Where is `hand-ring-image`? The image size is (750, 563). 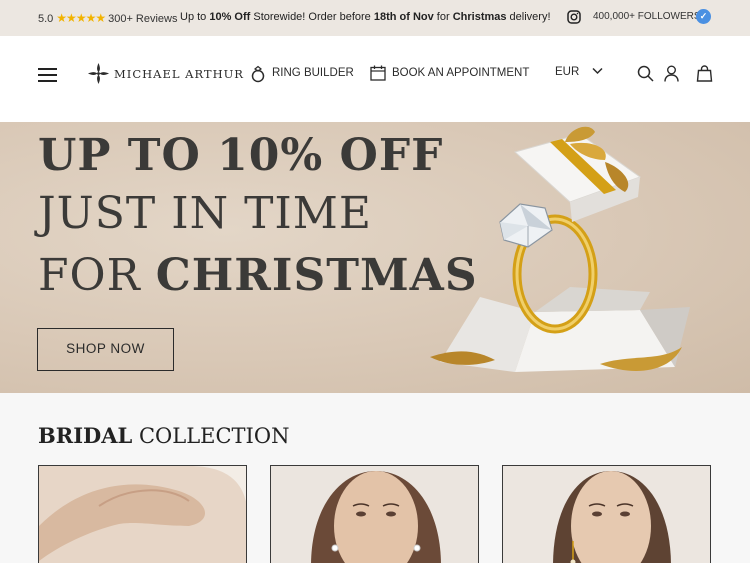
hand-ring-image is located at coordinates (142, 514).